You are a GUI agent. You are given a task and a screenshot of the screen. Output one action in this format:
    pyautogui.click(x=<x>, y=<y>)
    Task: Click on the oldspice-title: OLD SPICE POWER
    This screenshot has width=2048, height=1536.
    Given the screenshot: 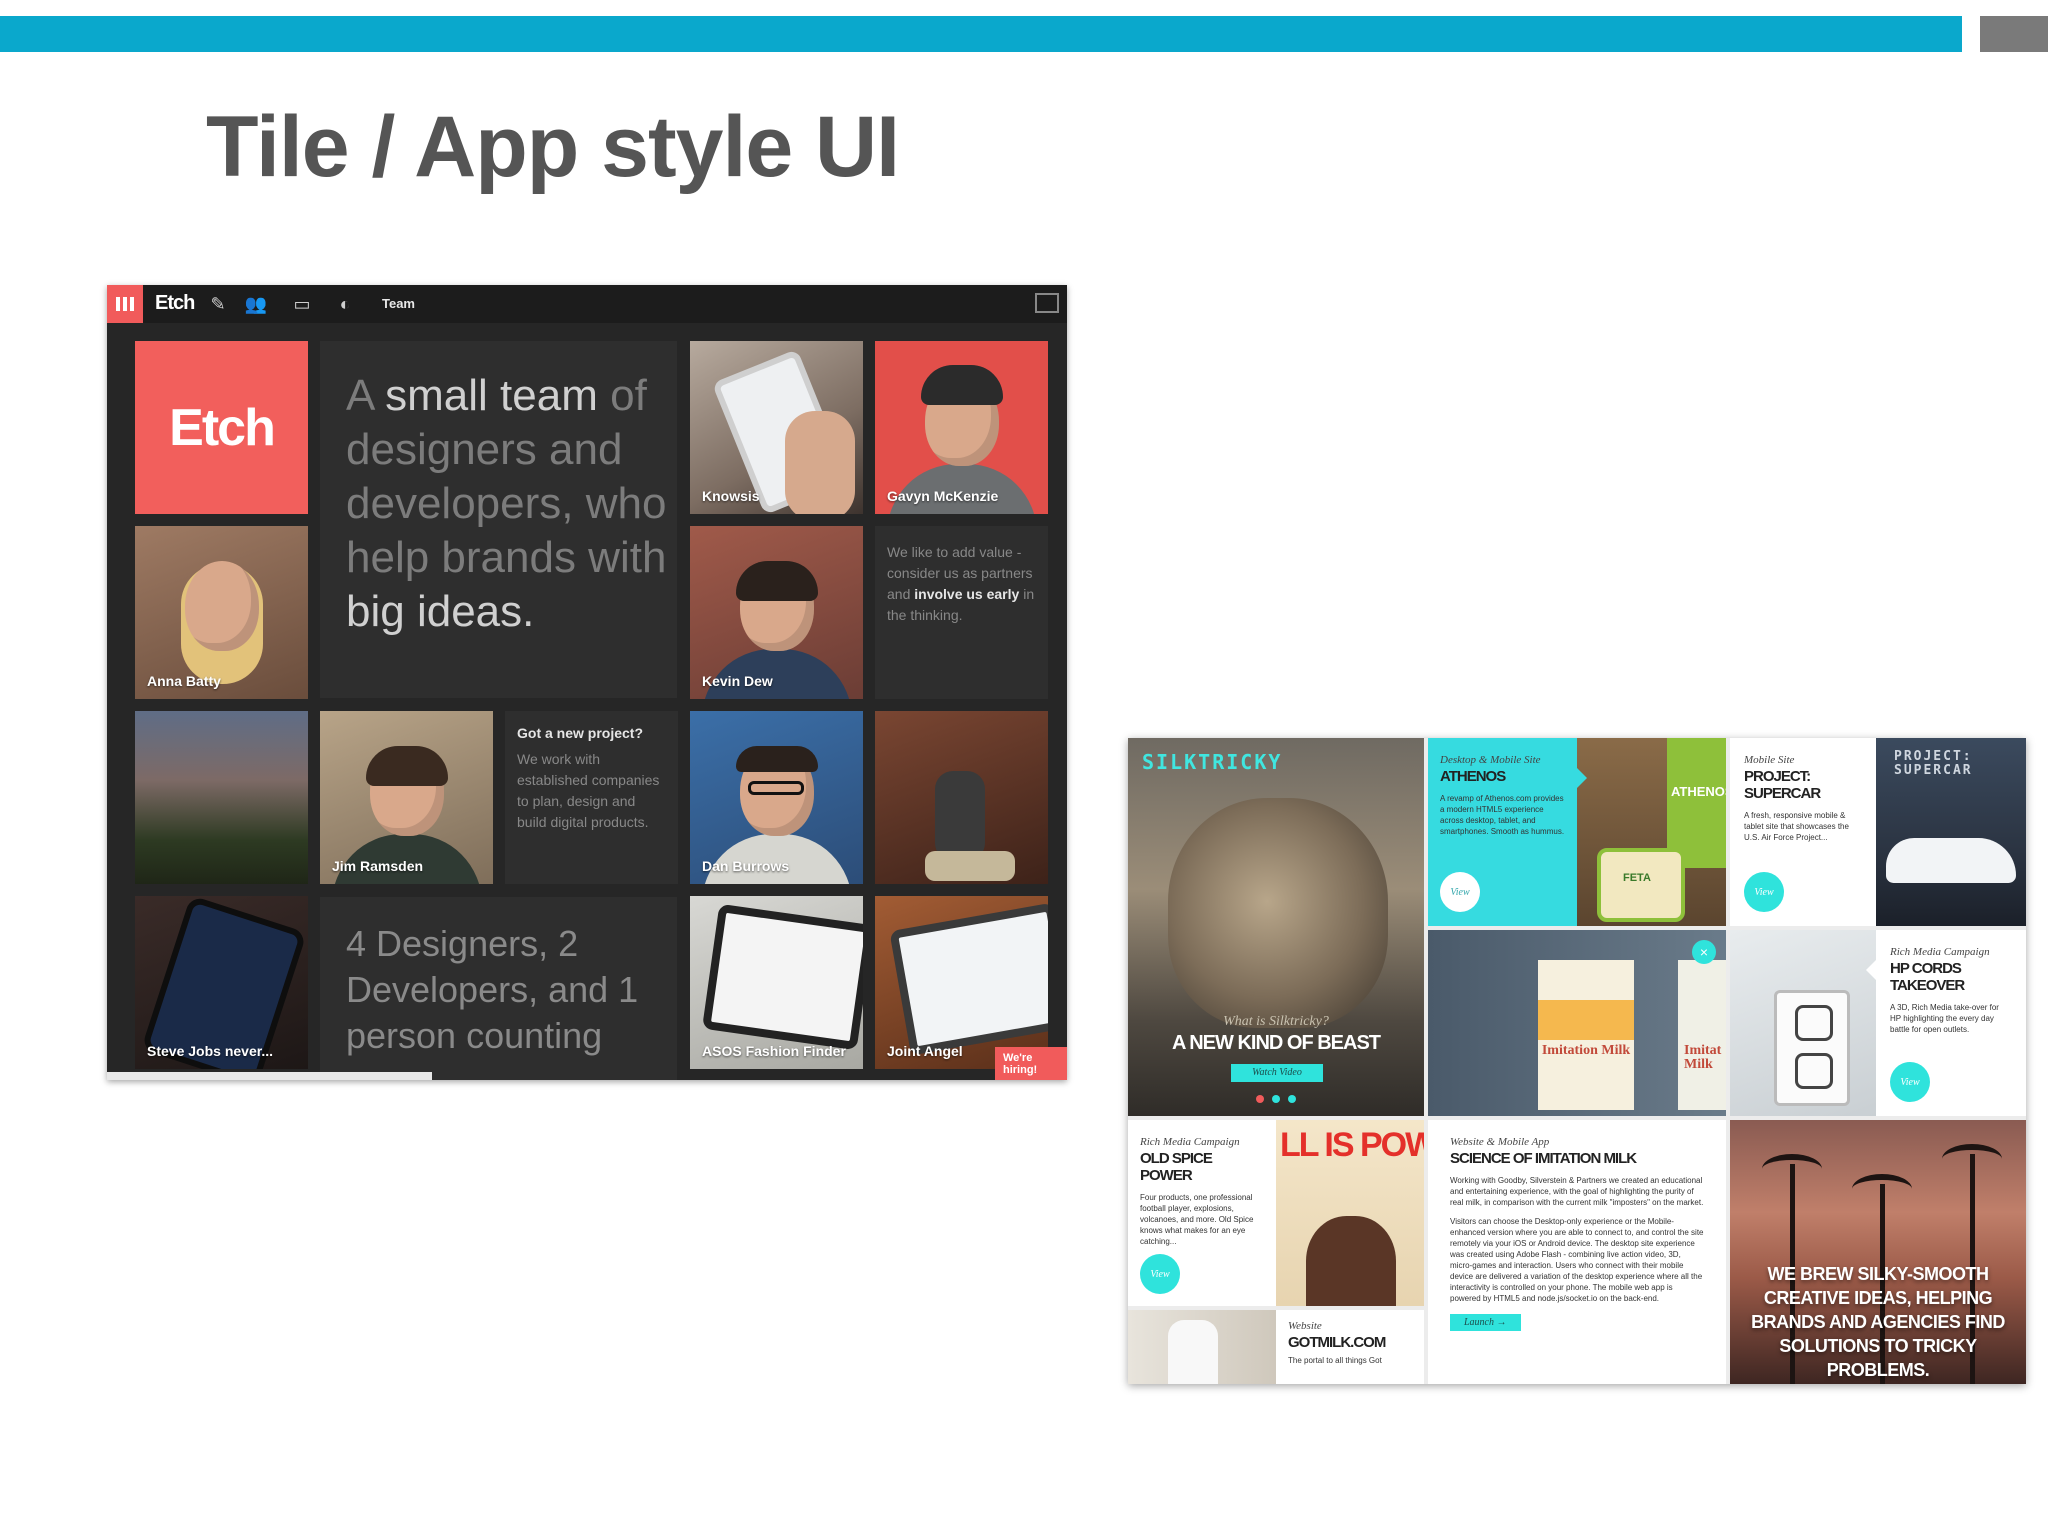 What is the action you would take?
    pyautogui.click(x=1176, y=1167)
    